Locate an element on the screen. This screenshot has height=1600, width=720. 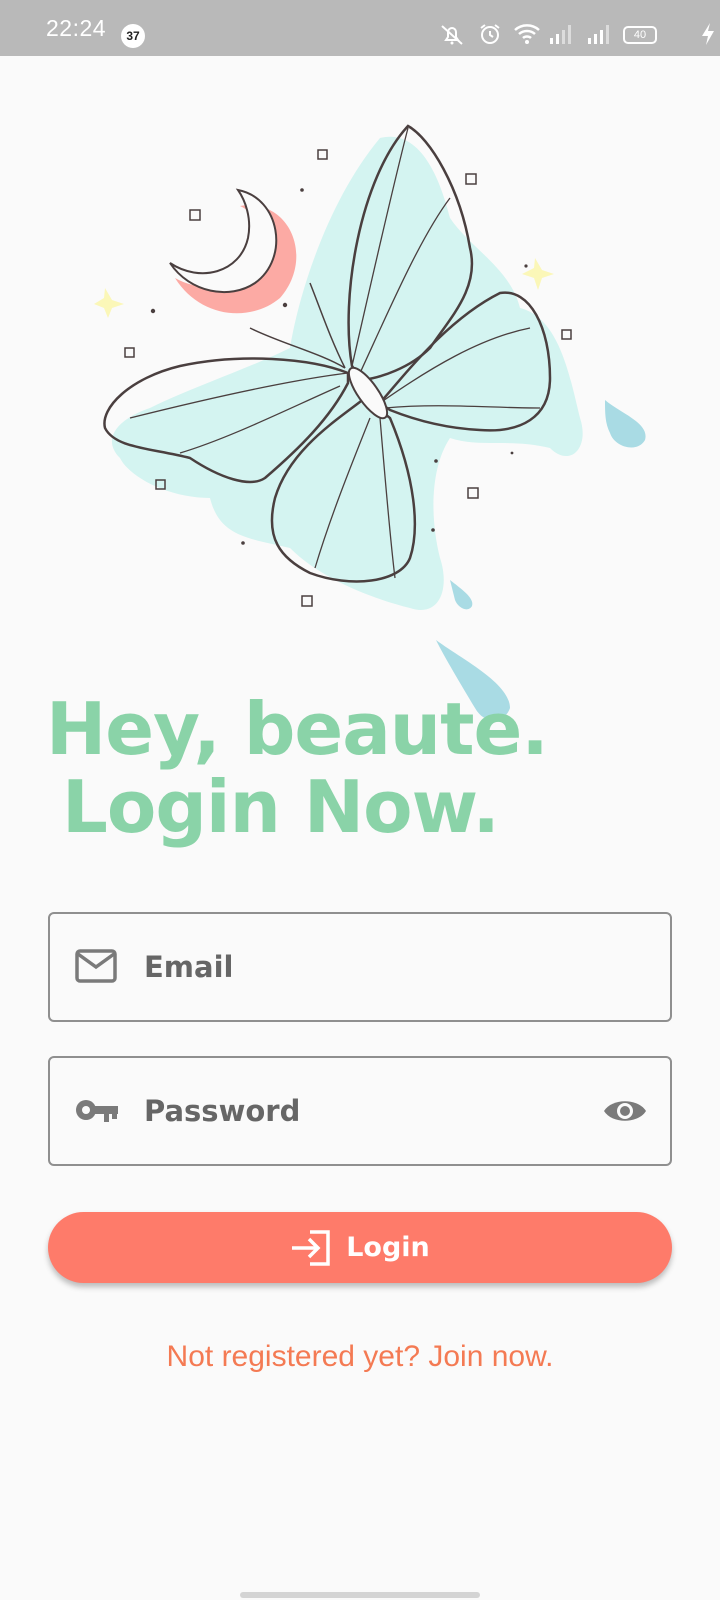
email-input is located at coordinates (359, 967).